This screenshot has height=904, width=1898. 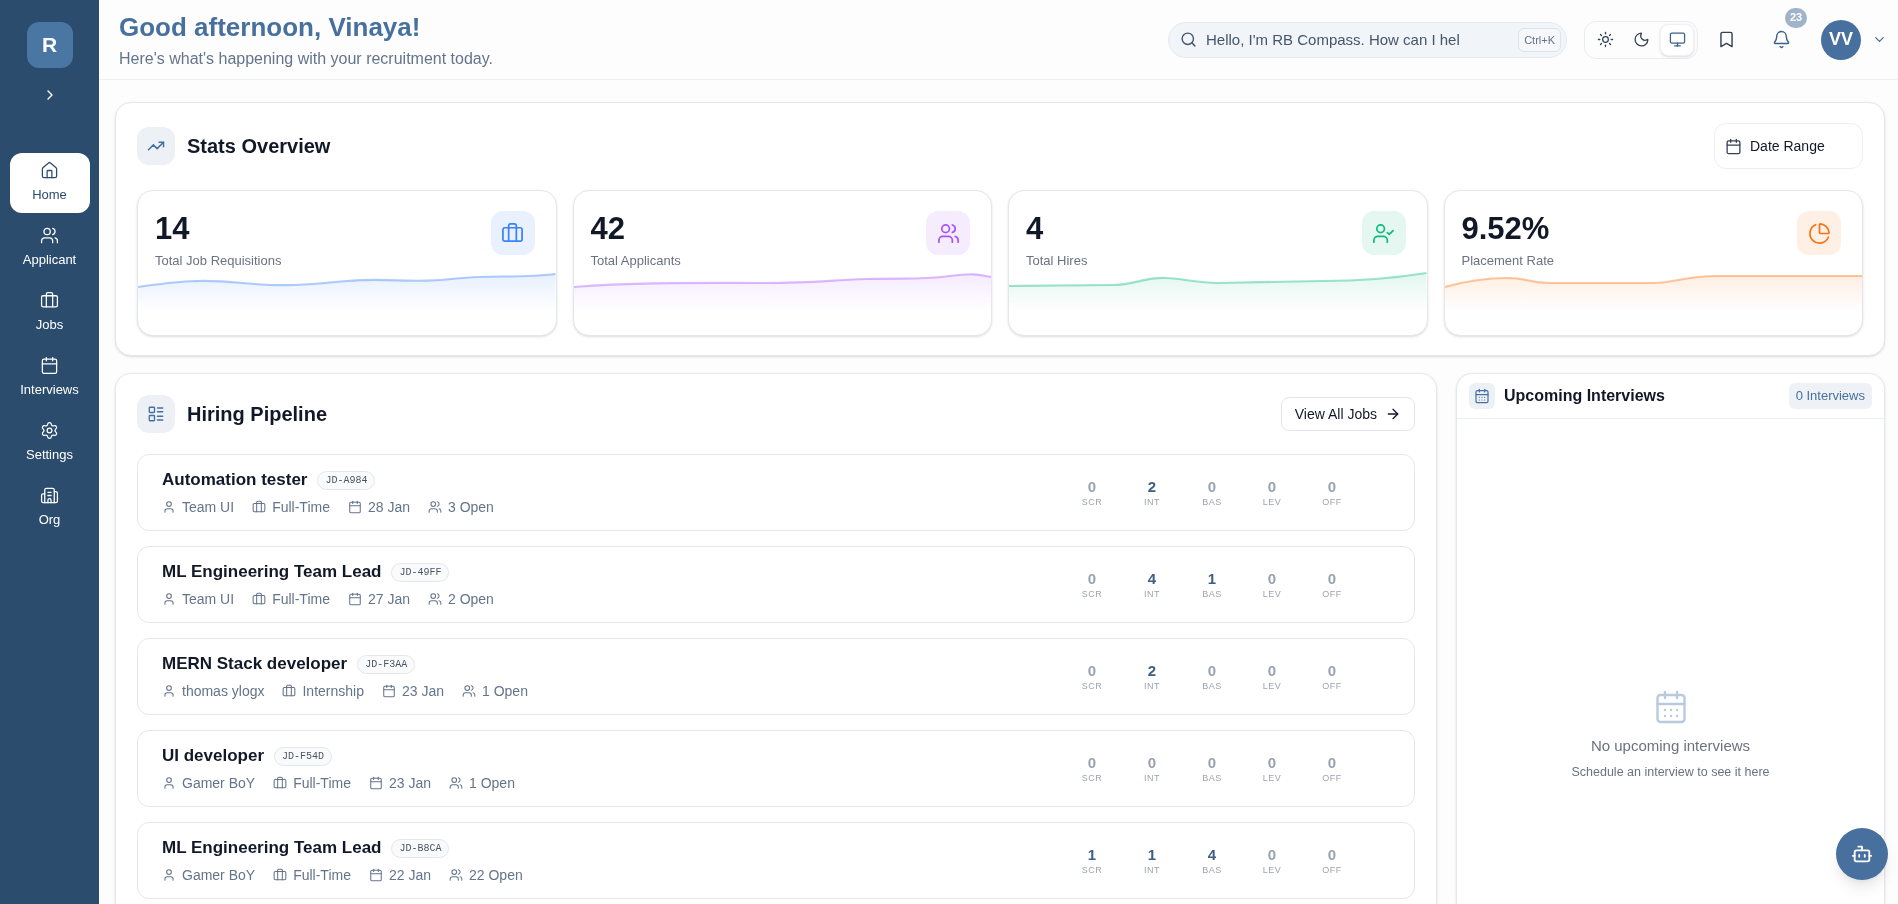 What do you see at coordinates (49, 183) in the screenshot?
I see `nav-item: Home` at bounding box center [49, 183].